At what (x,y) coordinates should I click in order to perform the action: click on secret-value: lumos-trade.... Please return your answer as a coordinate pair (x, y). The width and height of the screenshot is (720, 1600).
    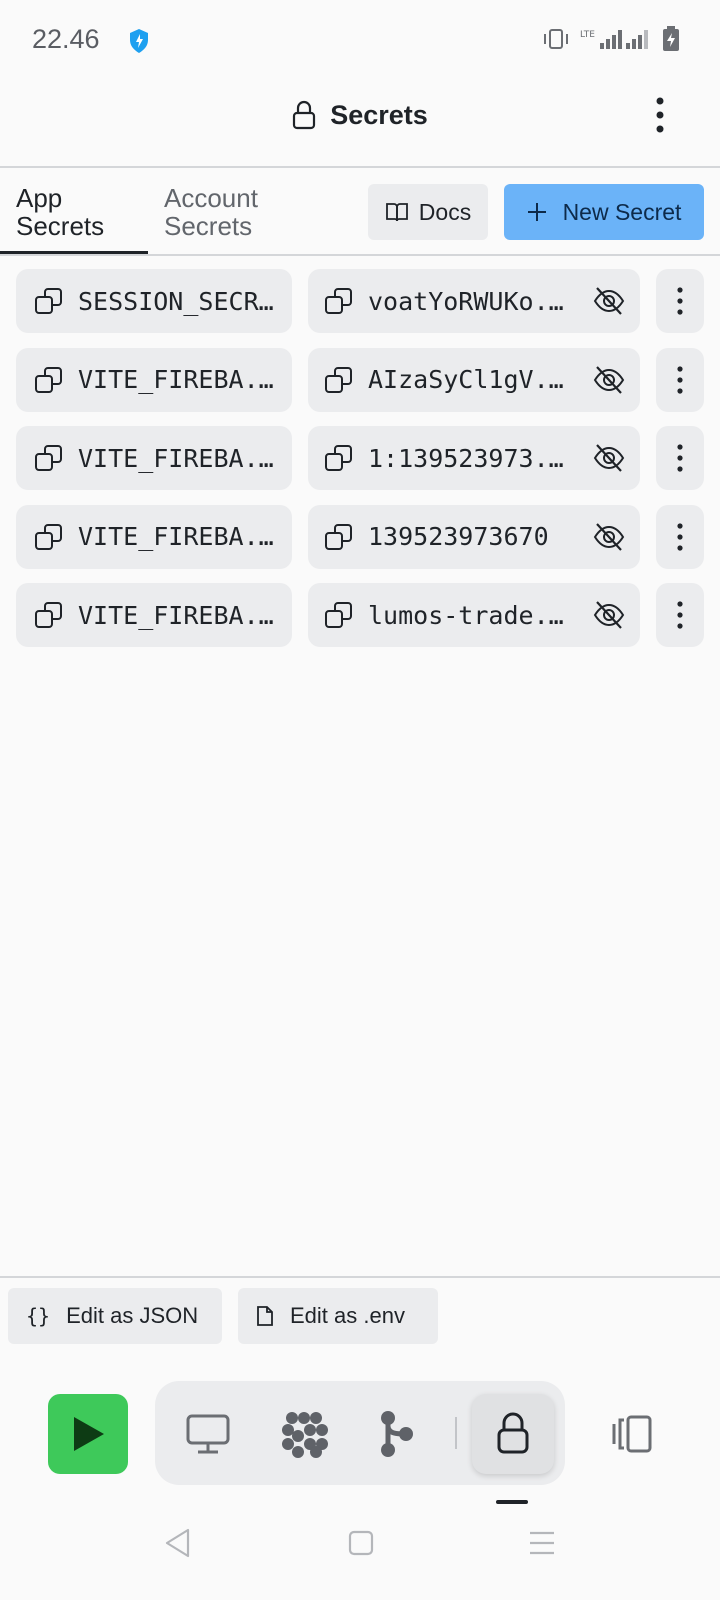
    Looking at the image, I should click on (470, 615).